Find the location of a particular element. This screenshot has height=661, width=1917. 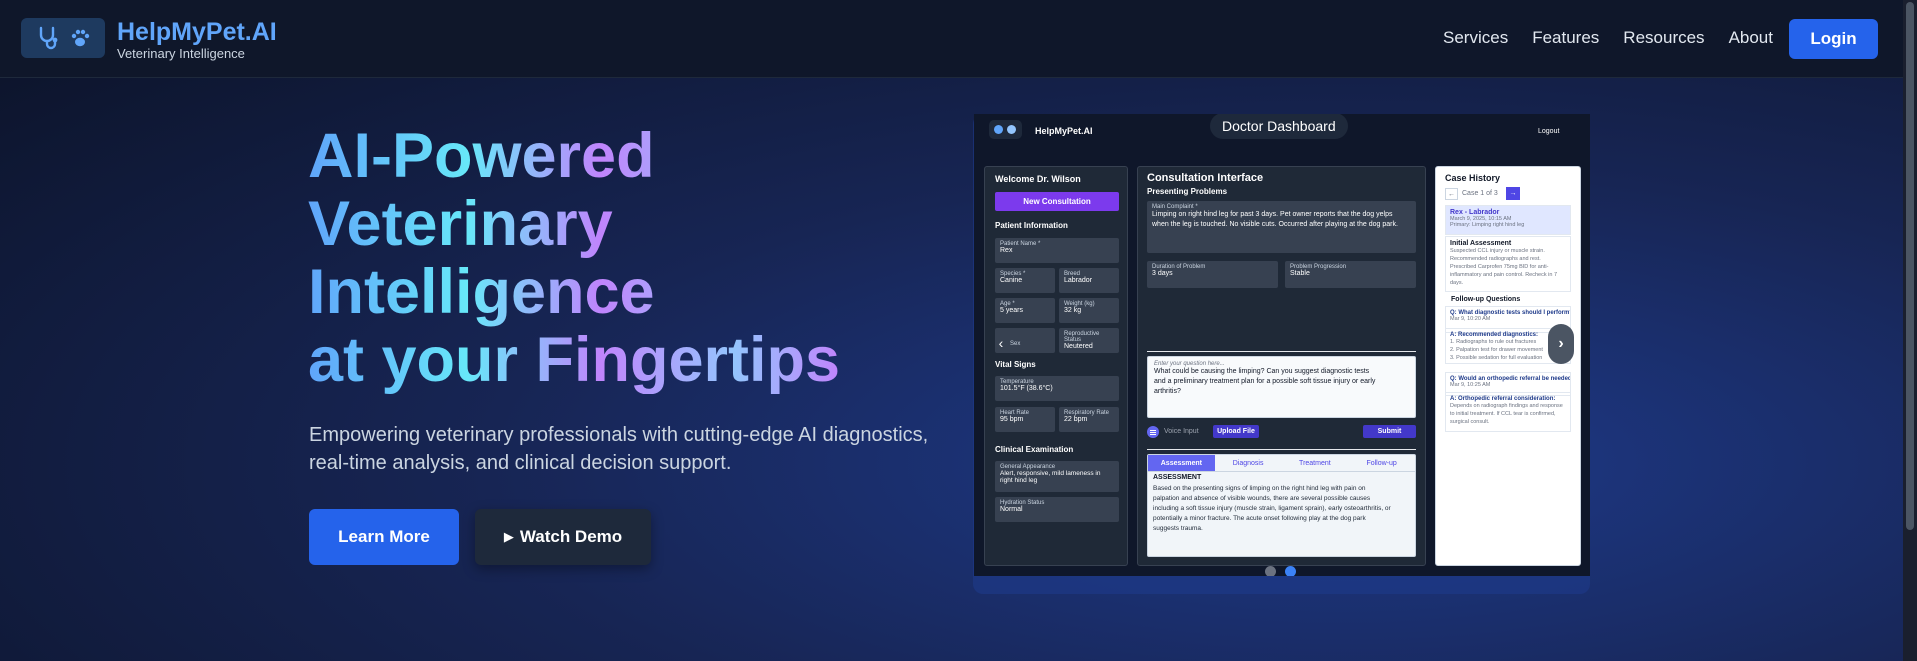

field-value: Rex is located at coordinates (1006, 250).